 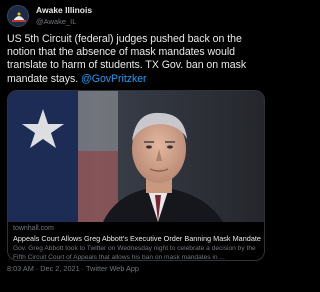 I want to click on avatar, so click(x=18, y=16).